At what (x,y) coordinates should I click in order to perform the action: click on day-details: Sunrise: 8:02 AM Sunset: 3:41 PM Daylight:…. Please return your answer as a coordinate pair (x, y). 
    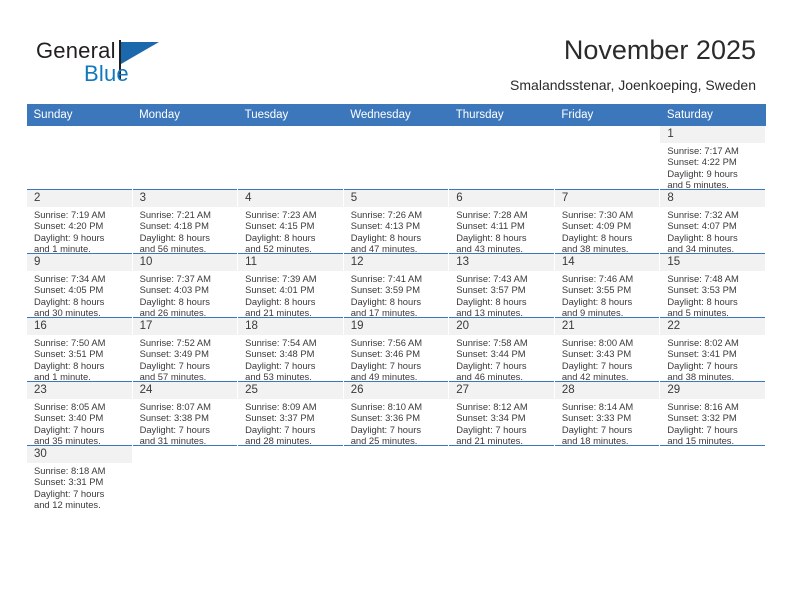
    Looking at the image, I should click on (712, 358).